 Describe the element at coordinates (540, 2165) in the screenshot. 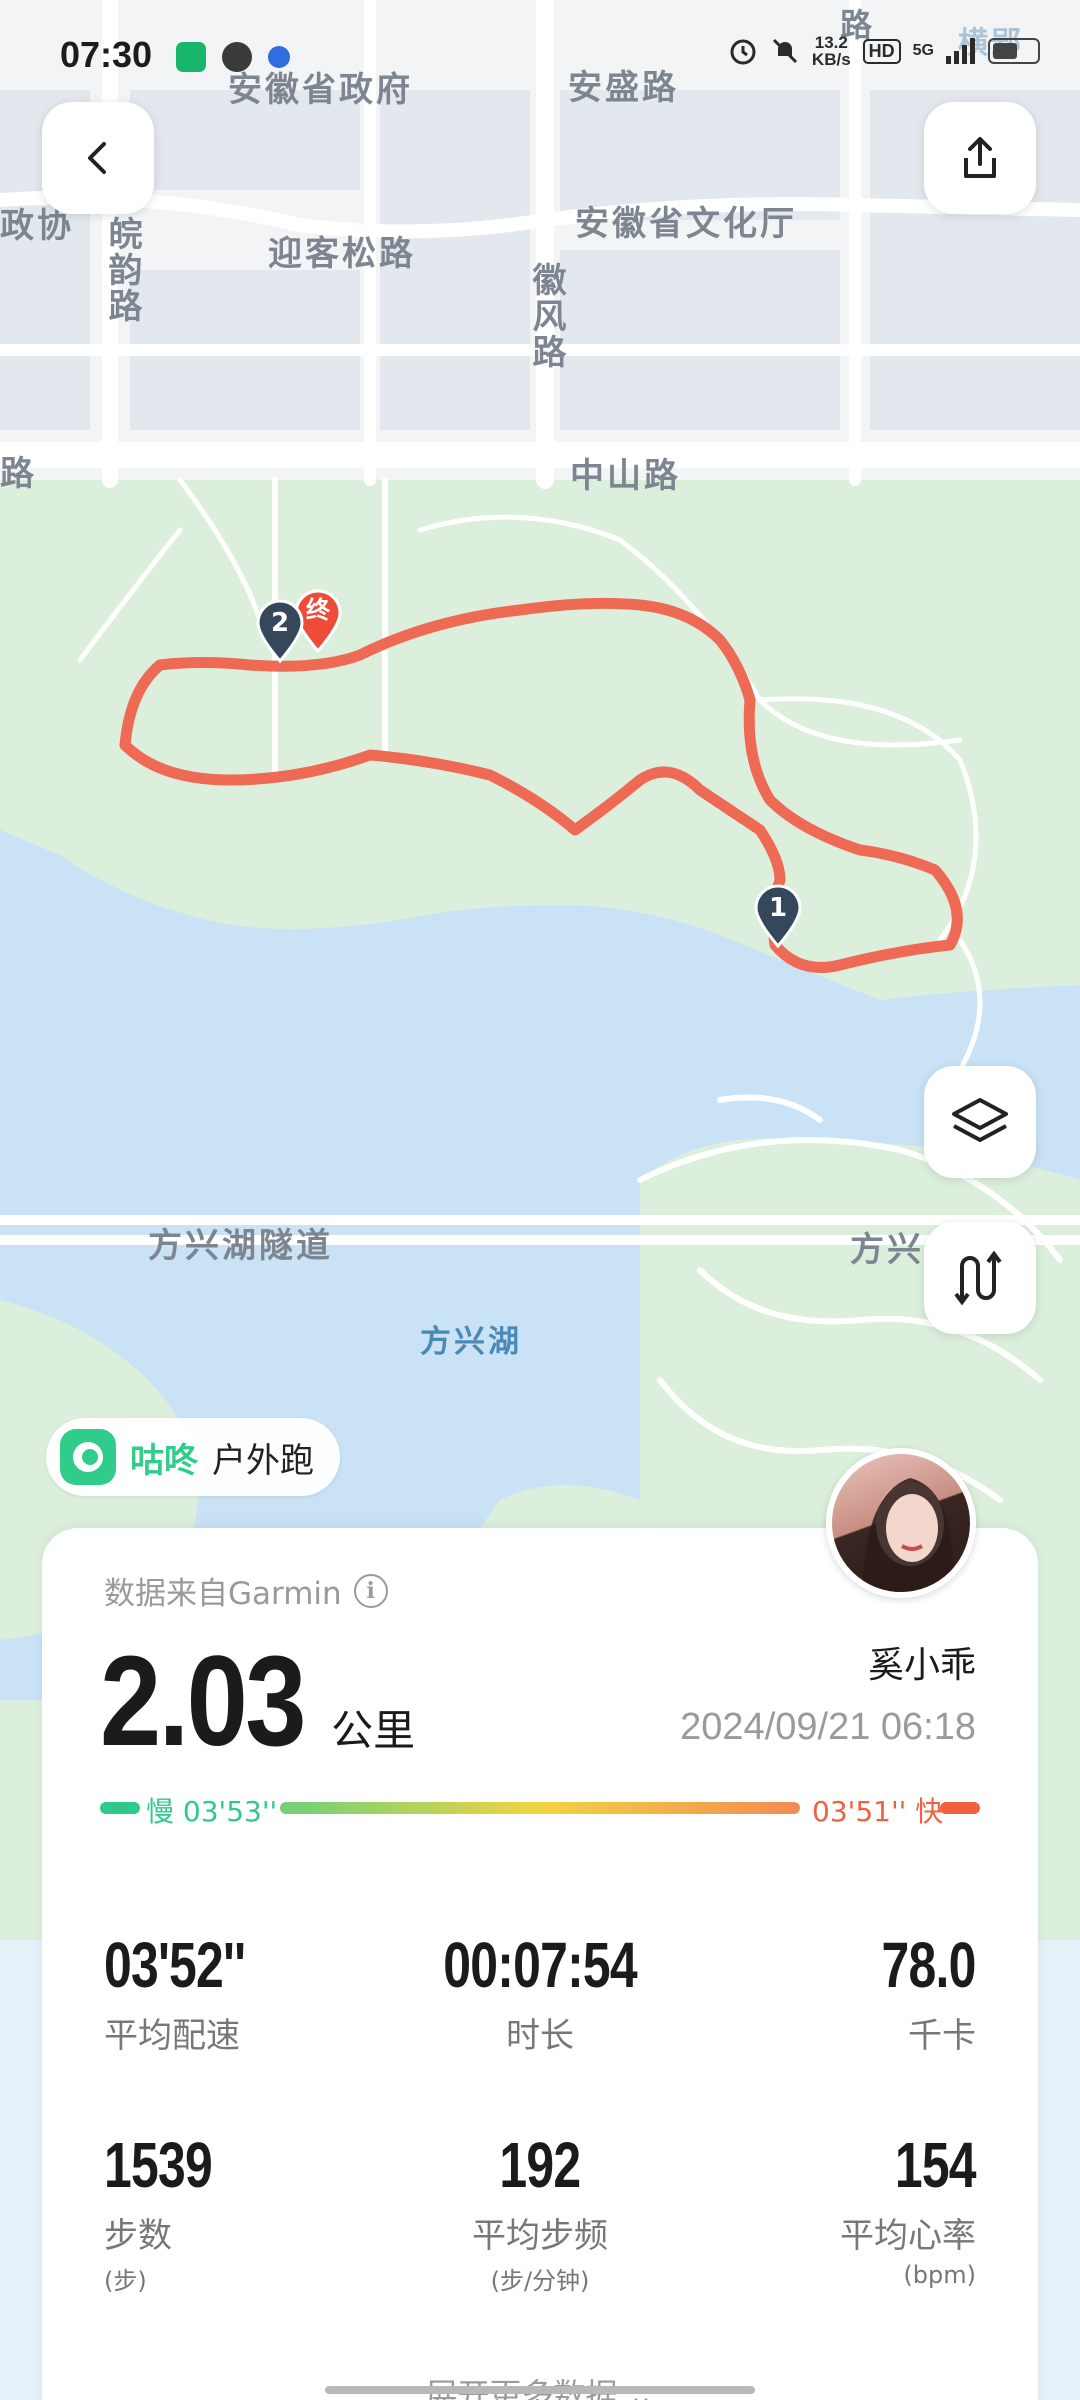

I see `stat-value: 192` at that location.